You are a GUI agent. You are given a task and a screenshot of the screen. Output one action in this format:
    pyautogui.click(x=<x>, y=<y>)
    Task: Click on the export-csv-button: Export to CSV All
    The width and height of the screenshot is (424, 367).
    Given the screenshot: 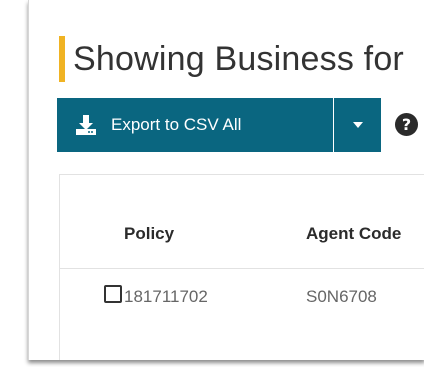 What is the action you would take?
    pyautogui.click(x=195, y=125)
    